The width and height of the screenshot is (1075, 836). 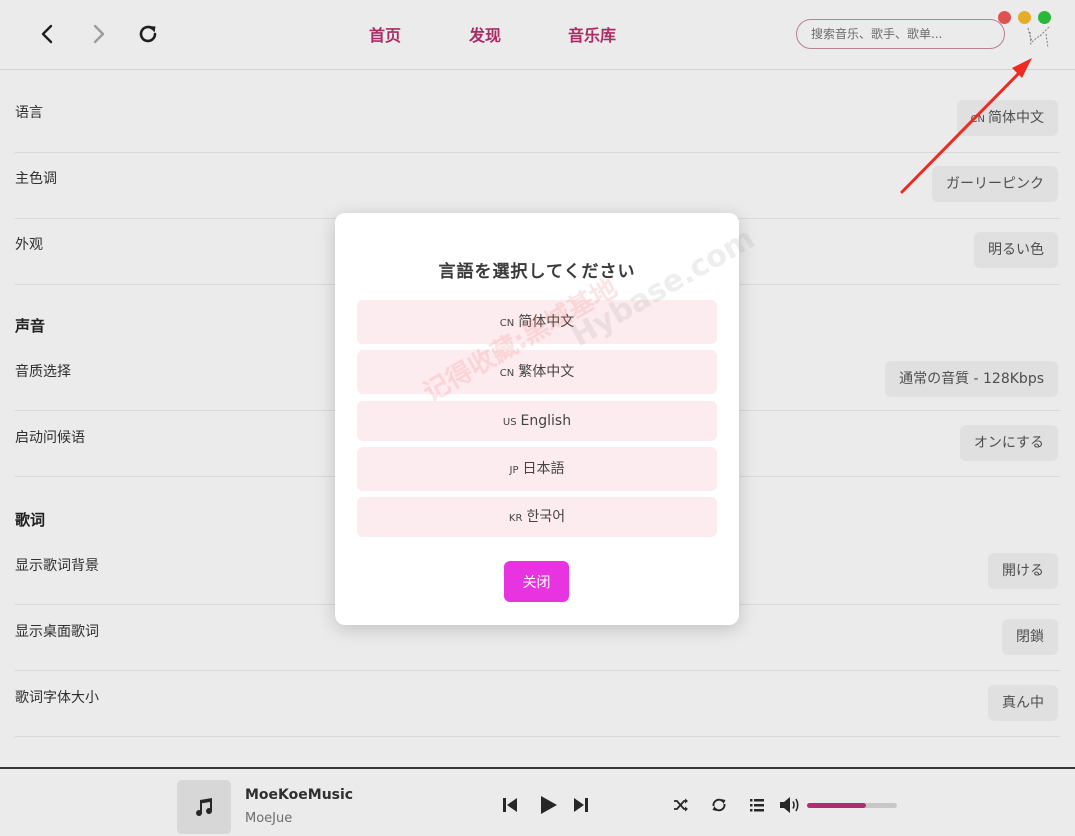 What do you see at coordinates (546, 517) in the screenshot?
I see `language-label: 한국어` at bounding box center [546, 517].